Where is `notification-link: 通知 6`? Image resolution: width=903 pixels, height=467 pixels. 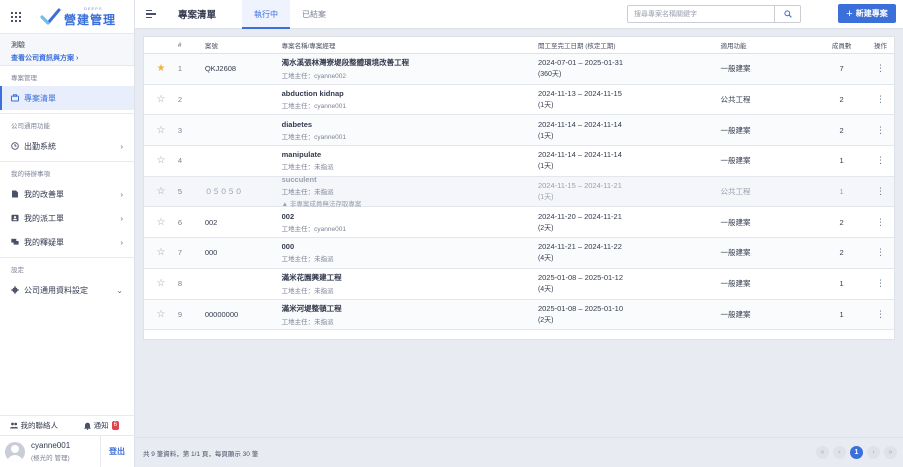 notification-link: 通知 6 is located at coordinates (102, 425).